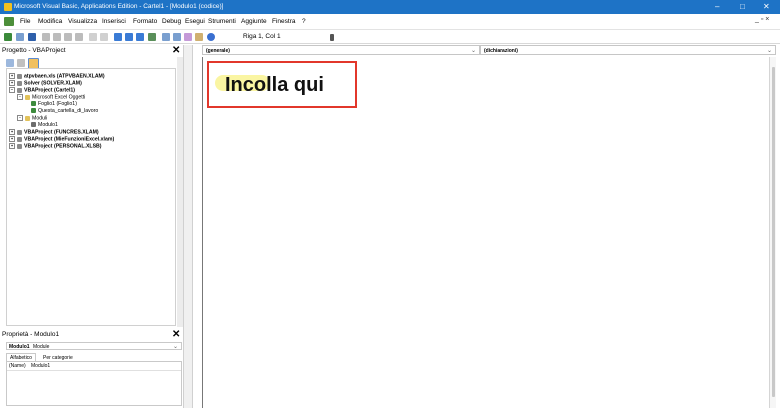 The width and height of the screenshot is (780, 408). What do you see at coordinates (91, 51) in the screenshot?
I see `project-explorer-header: Progetto - VBAProject ✕` at bounding box center [91, 51].